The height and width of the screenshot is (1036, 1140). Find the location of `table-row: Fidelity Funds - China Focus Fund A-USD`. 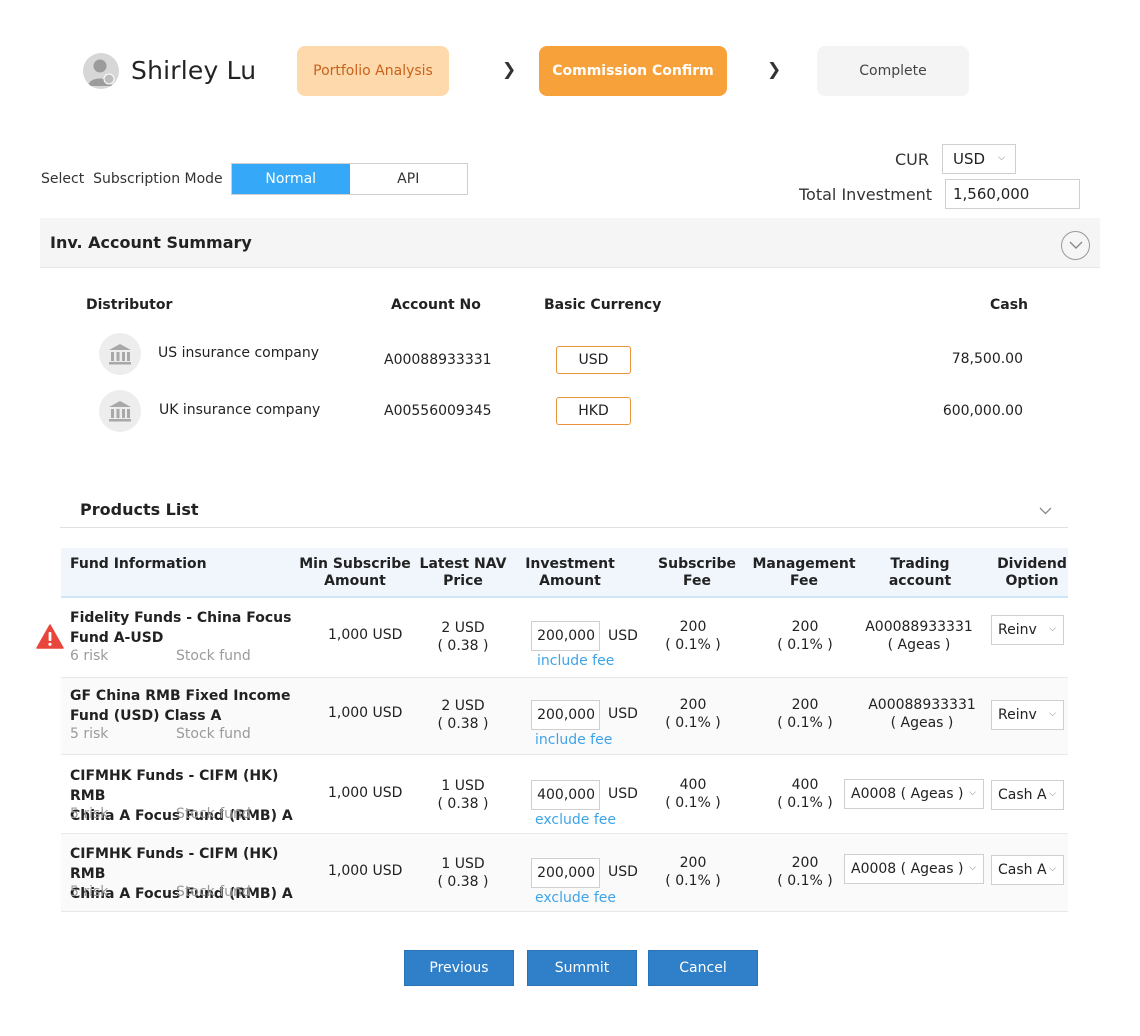

table-row: Fidelity Funds - China Focus Fund A-USD is located at coordinates (190, 628).